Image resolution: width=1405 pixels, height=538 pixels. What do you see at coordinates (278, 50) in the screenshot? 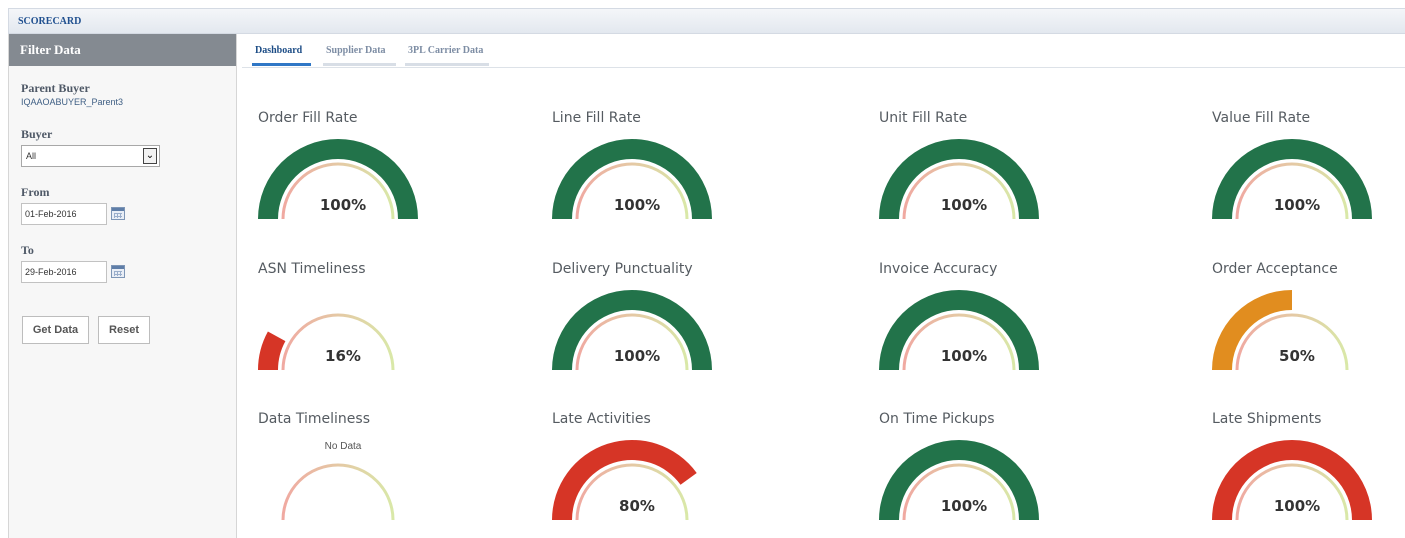
I see `tab-dashboard: Dashboard` at bounding box center [278, 50].